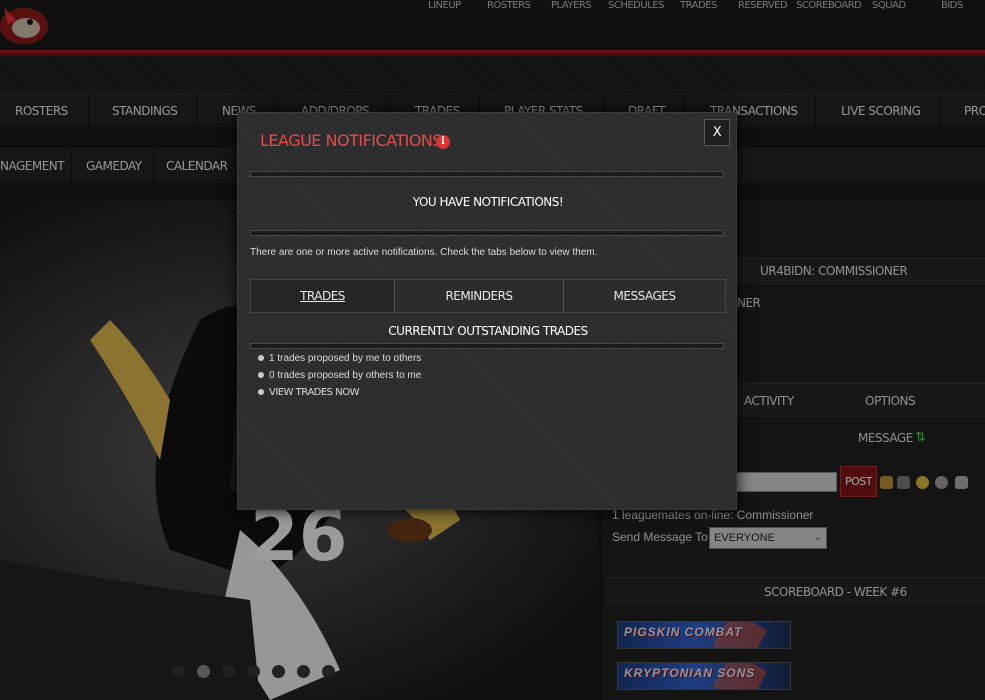 The width and height of the screenshot is (985, 700). I want to click on view-trades-text: VIEW TRADES NOW, so click(314, 392).